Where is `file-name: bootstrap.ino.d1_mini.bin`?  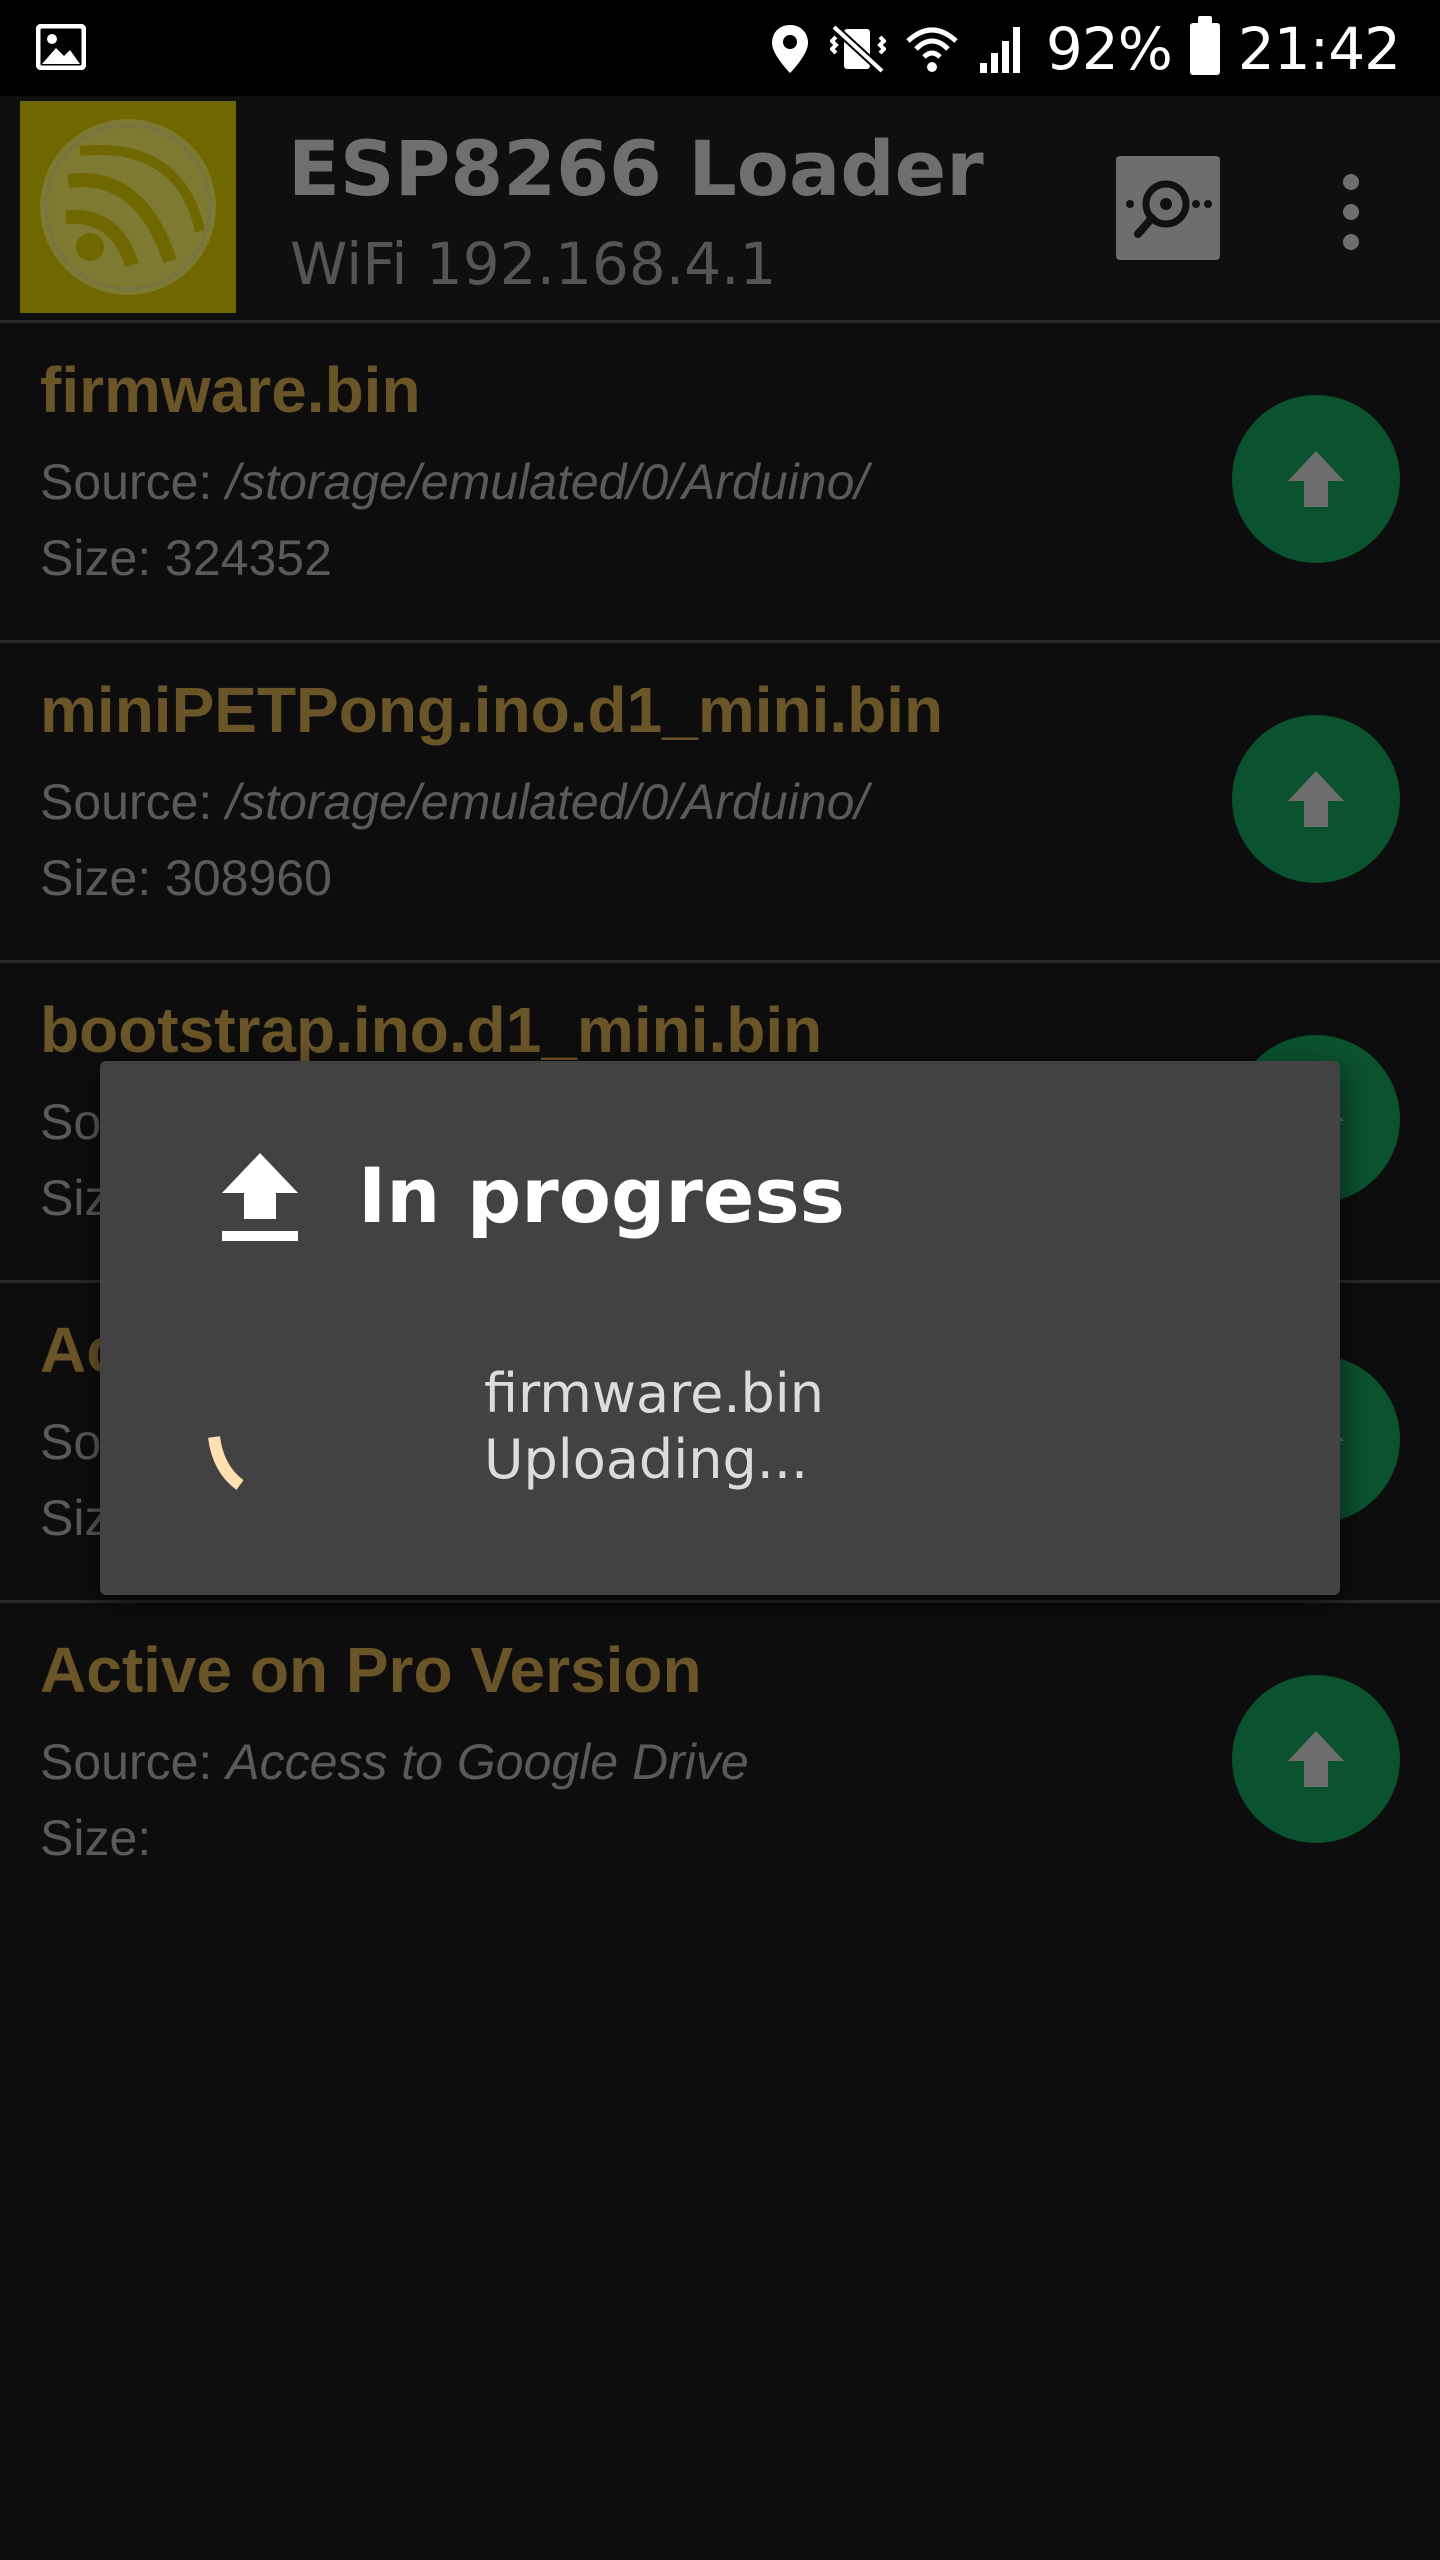 file-name: bootstrap.ino.d1_mini.bin is located at coordinates (431, 1030).